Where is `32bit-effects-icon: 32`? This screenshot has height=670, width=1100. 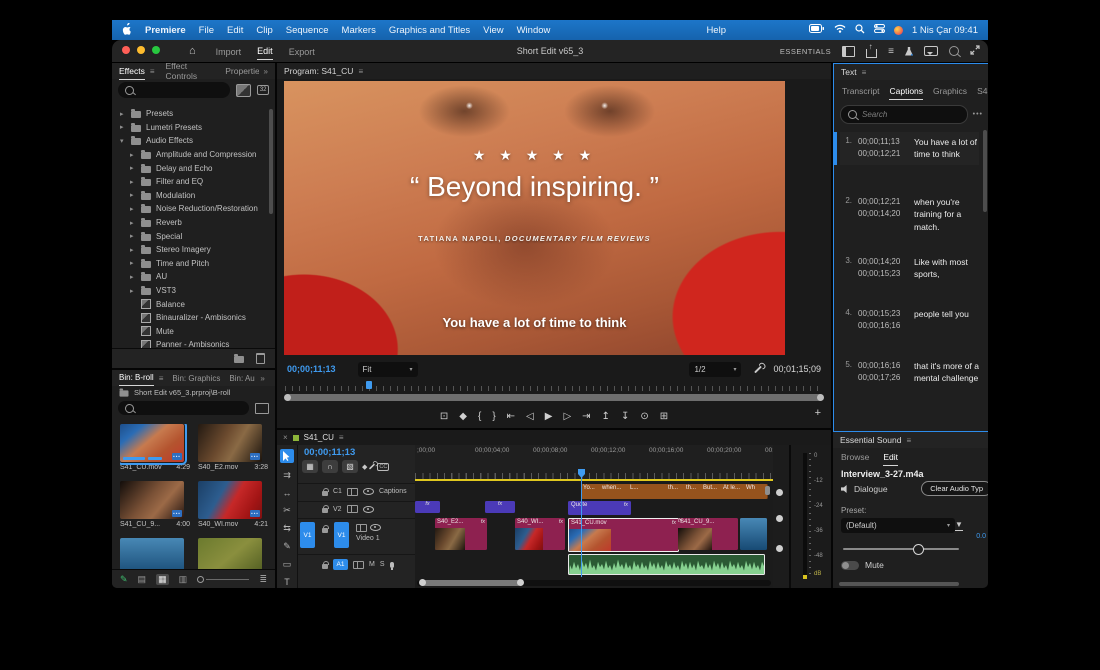
32bit-effects-icon: 32 is located at coordinates (263, 90).